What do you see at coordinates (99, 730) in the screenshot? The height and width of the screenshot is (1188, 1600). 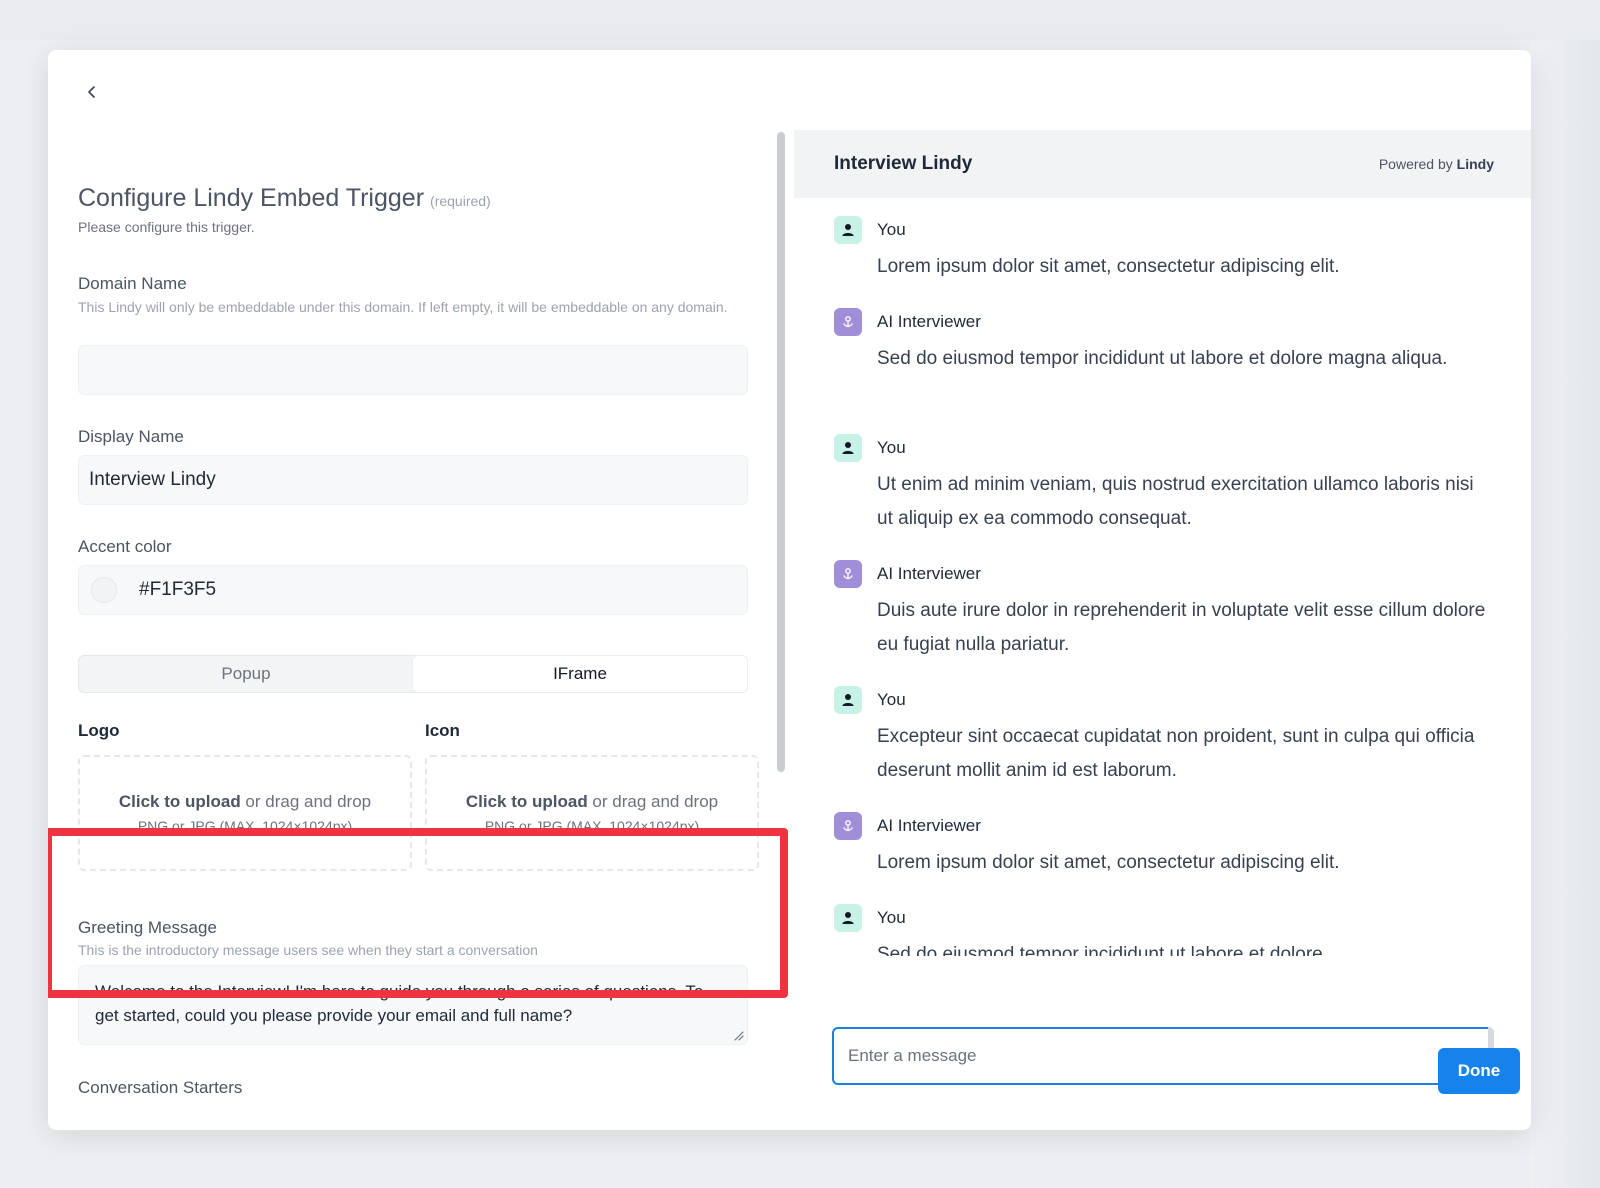 I see `logo-label: Logo` at bounding box center [99, 730].